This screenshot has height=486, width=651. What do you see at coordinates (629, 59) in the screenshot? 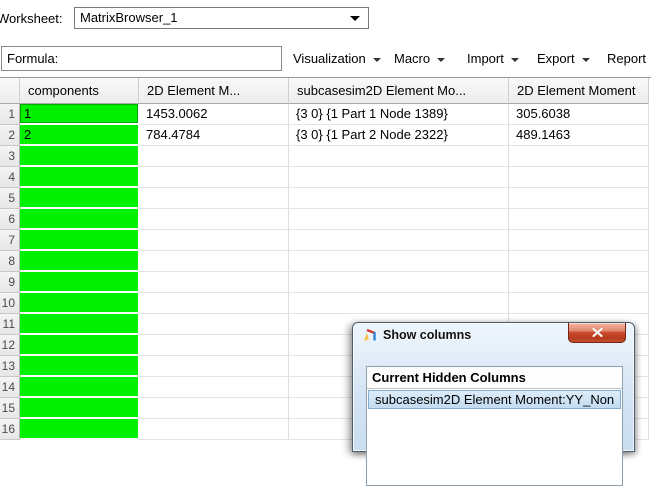
I see `menu-report: Report` at bounding box center [629, 59].